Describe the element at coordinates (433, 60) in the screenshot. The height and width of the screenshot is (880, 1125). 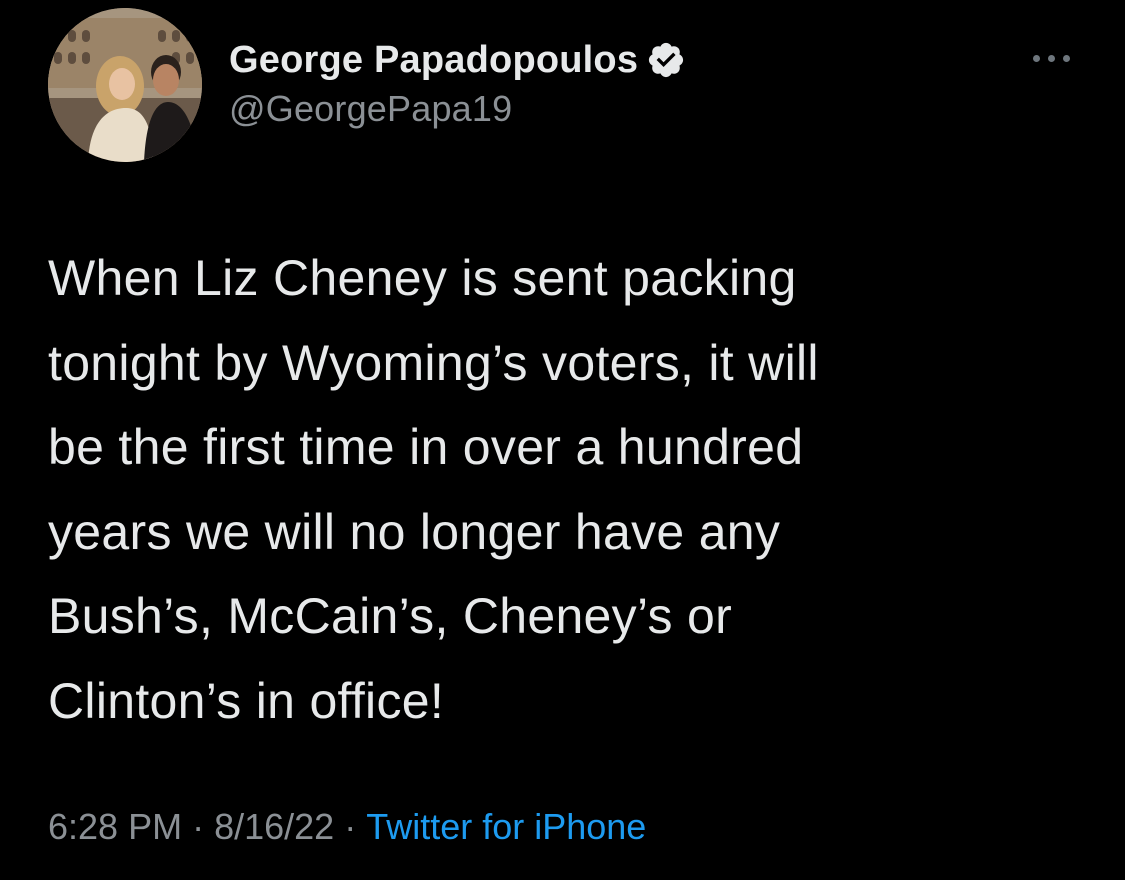
I see `display-name: George Papadopoulos` at that location.